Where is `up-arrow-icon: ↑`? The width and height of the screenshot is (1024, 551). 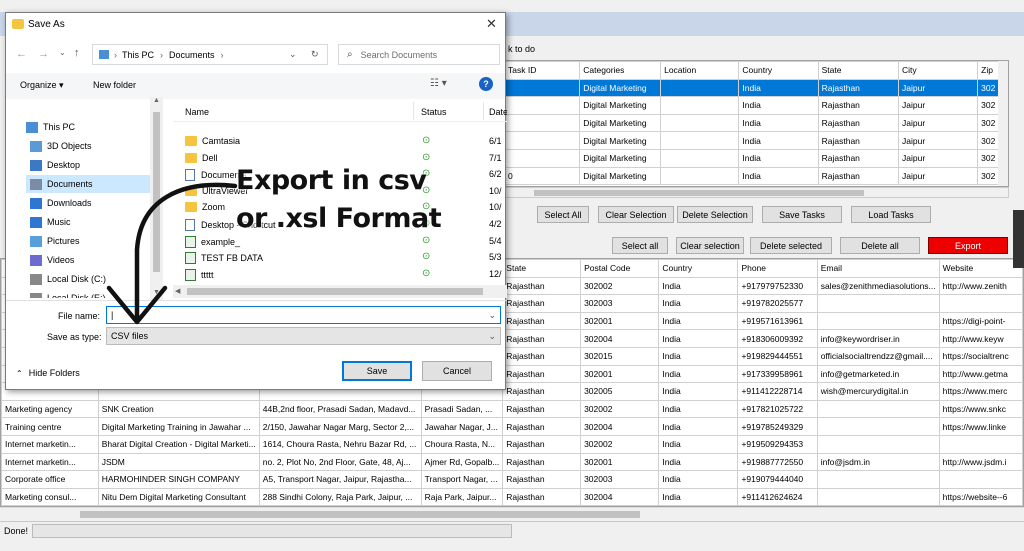
up-arrow-icon: ↑ is located at coordinates (77, 53).